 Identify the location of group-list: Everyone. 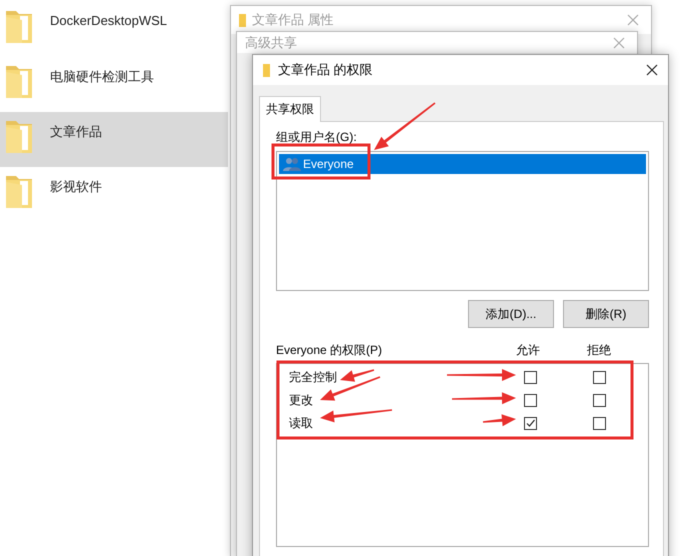
(462, 221).